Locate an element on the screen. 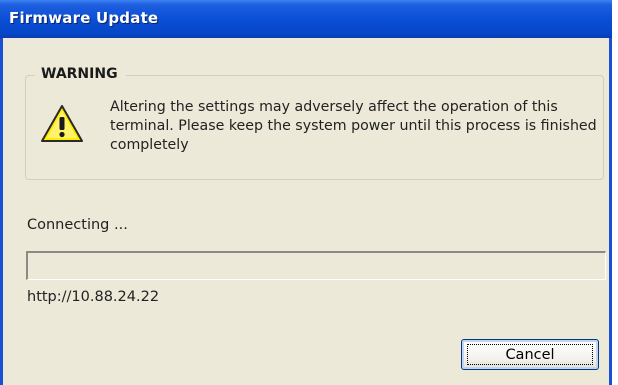 This screenshot has height=385, width=618. progress-bar is located at coordinates (316, 265).